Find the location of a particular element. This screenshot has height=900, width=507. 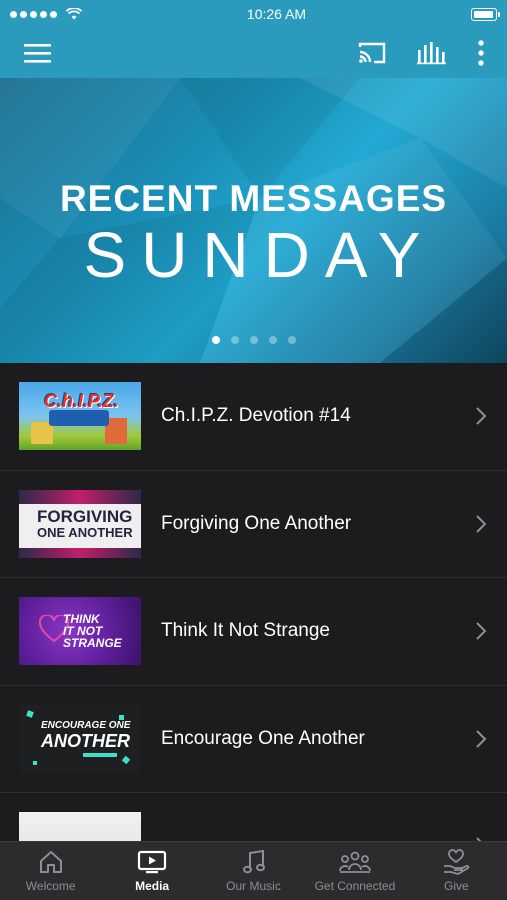

tab-our-music: Our Music is located at coordinates (253, 871).